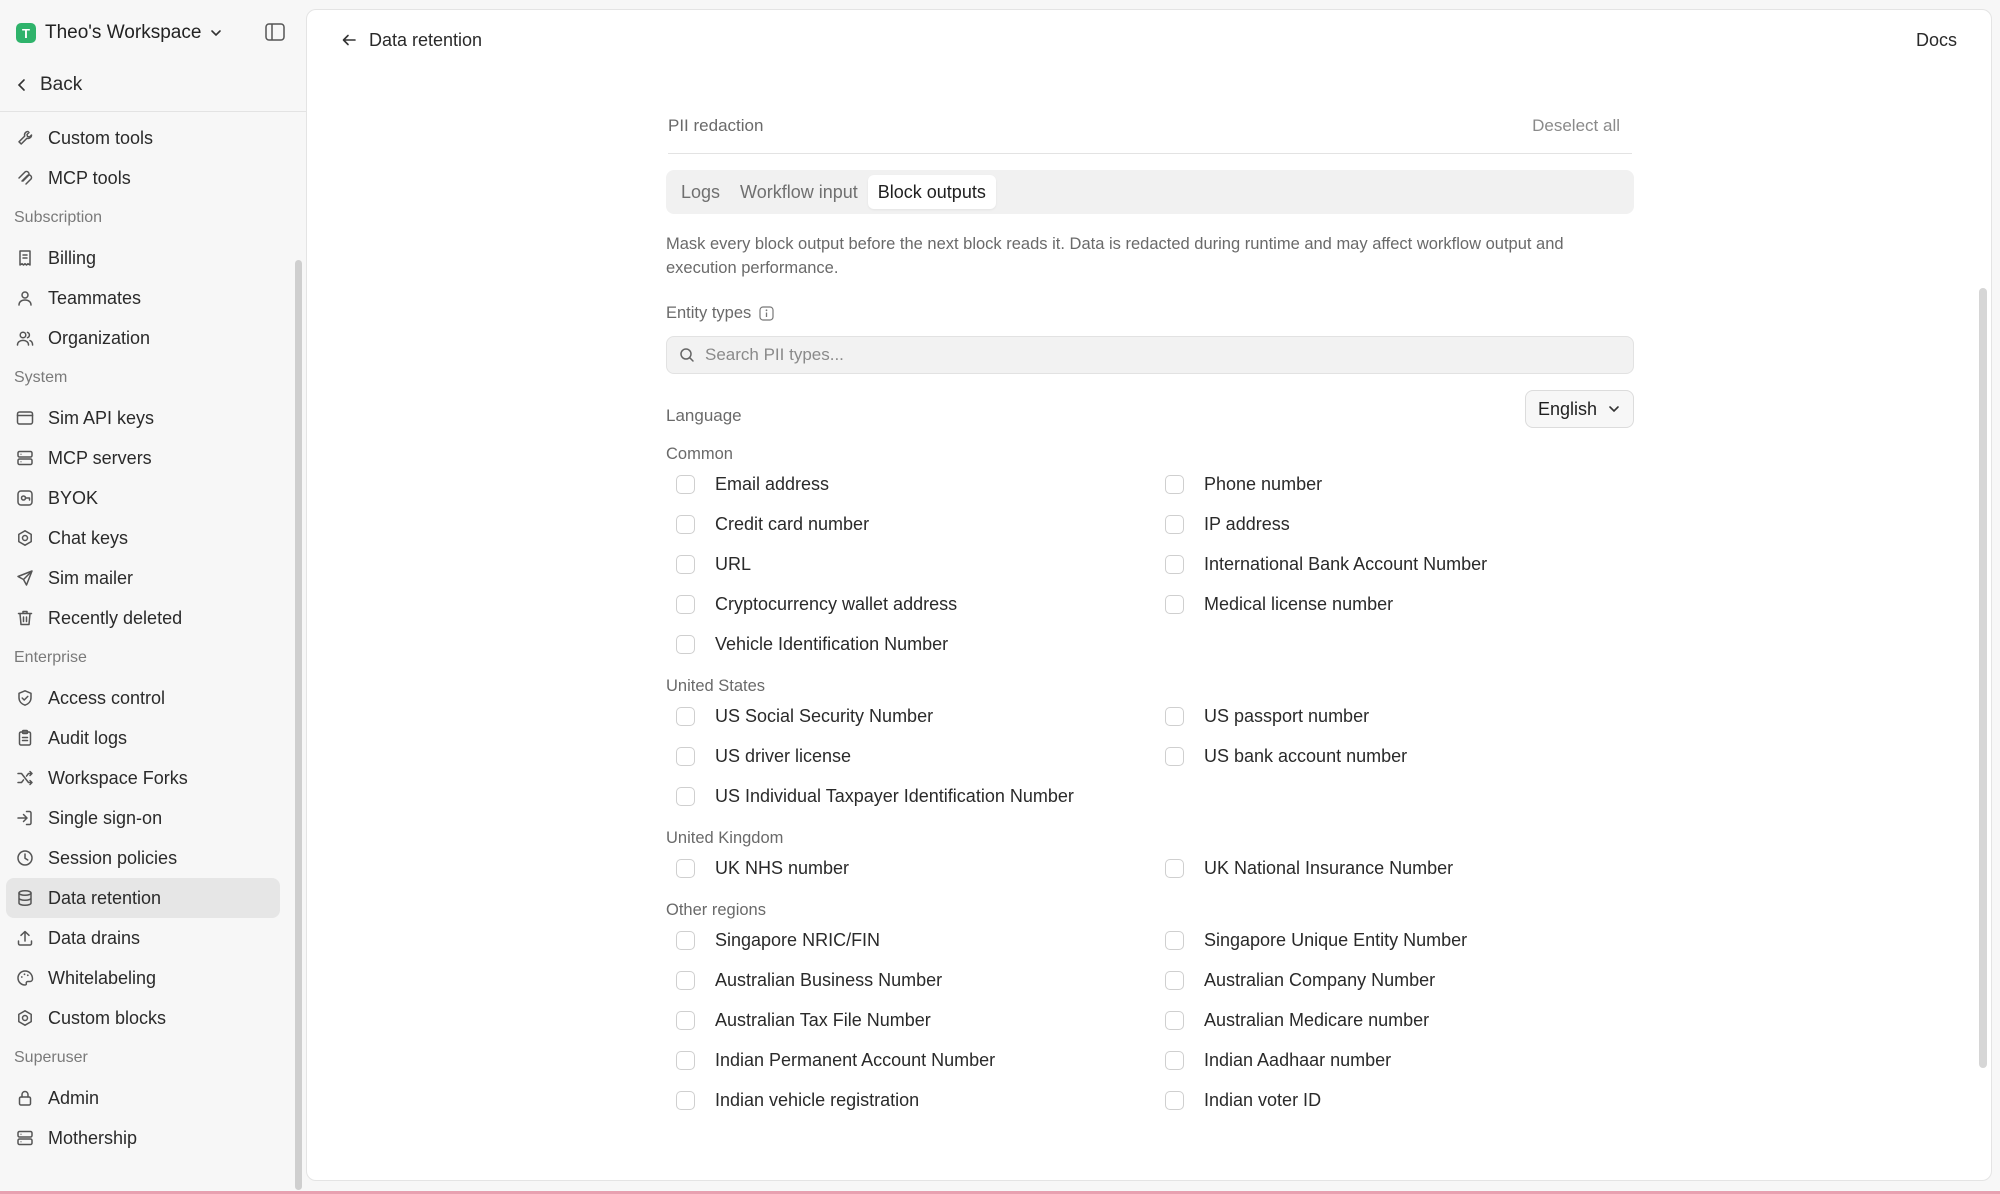 The image size is (2000, 1194). I want to click on pii-option-phone-number: Phone number, so click(1243, 484).